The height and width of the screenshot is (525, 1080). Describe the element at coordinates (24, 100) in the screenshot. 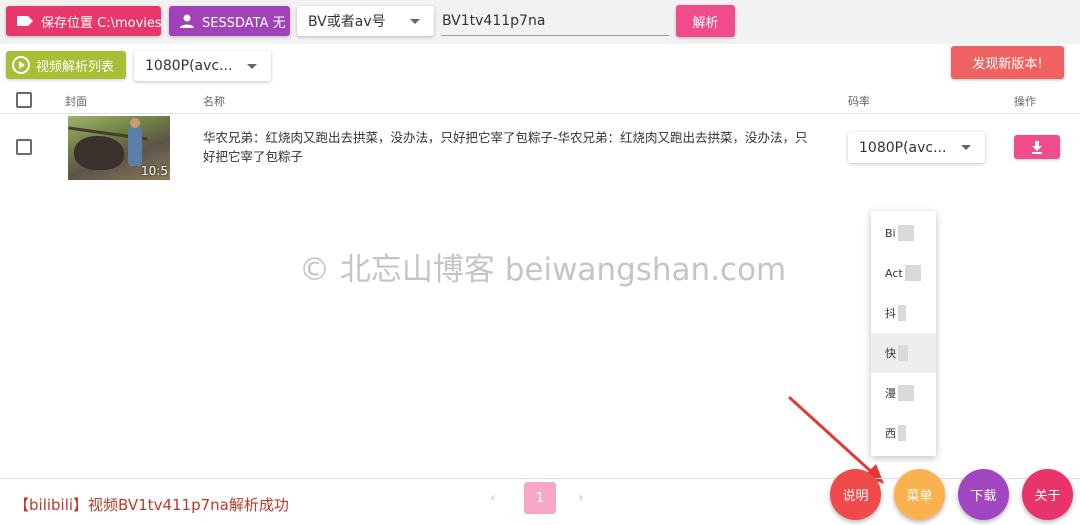

I see `select-all-checkbox` at that location.